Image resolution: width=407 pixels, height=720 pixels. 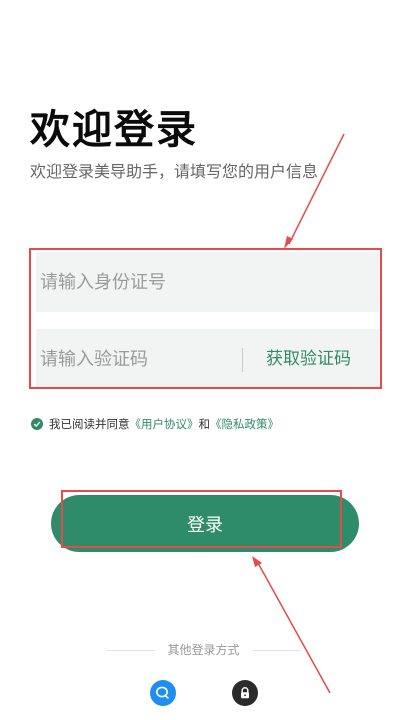 What do you see at coordinates (203, 650) in the screenshot?
I see `other-login-label: 其他登录方式` at bounding box center [203, 650].